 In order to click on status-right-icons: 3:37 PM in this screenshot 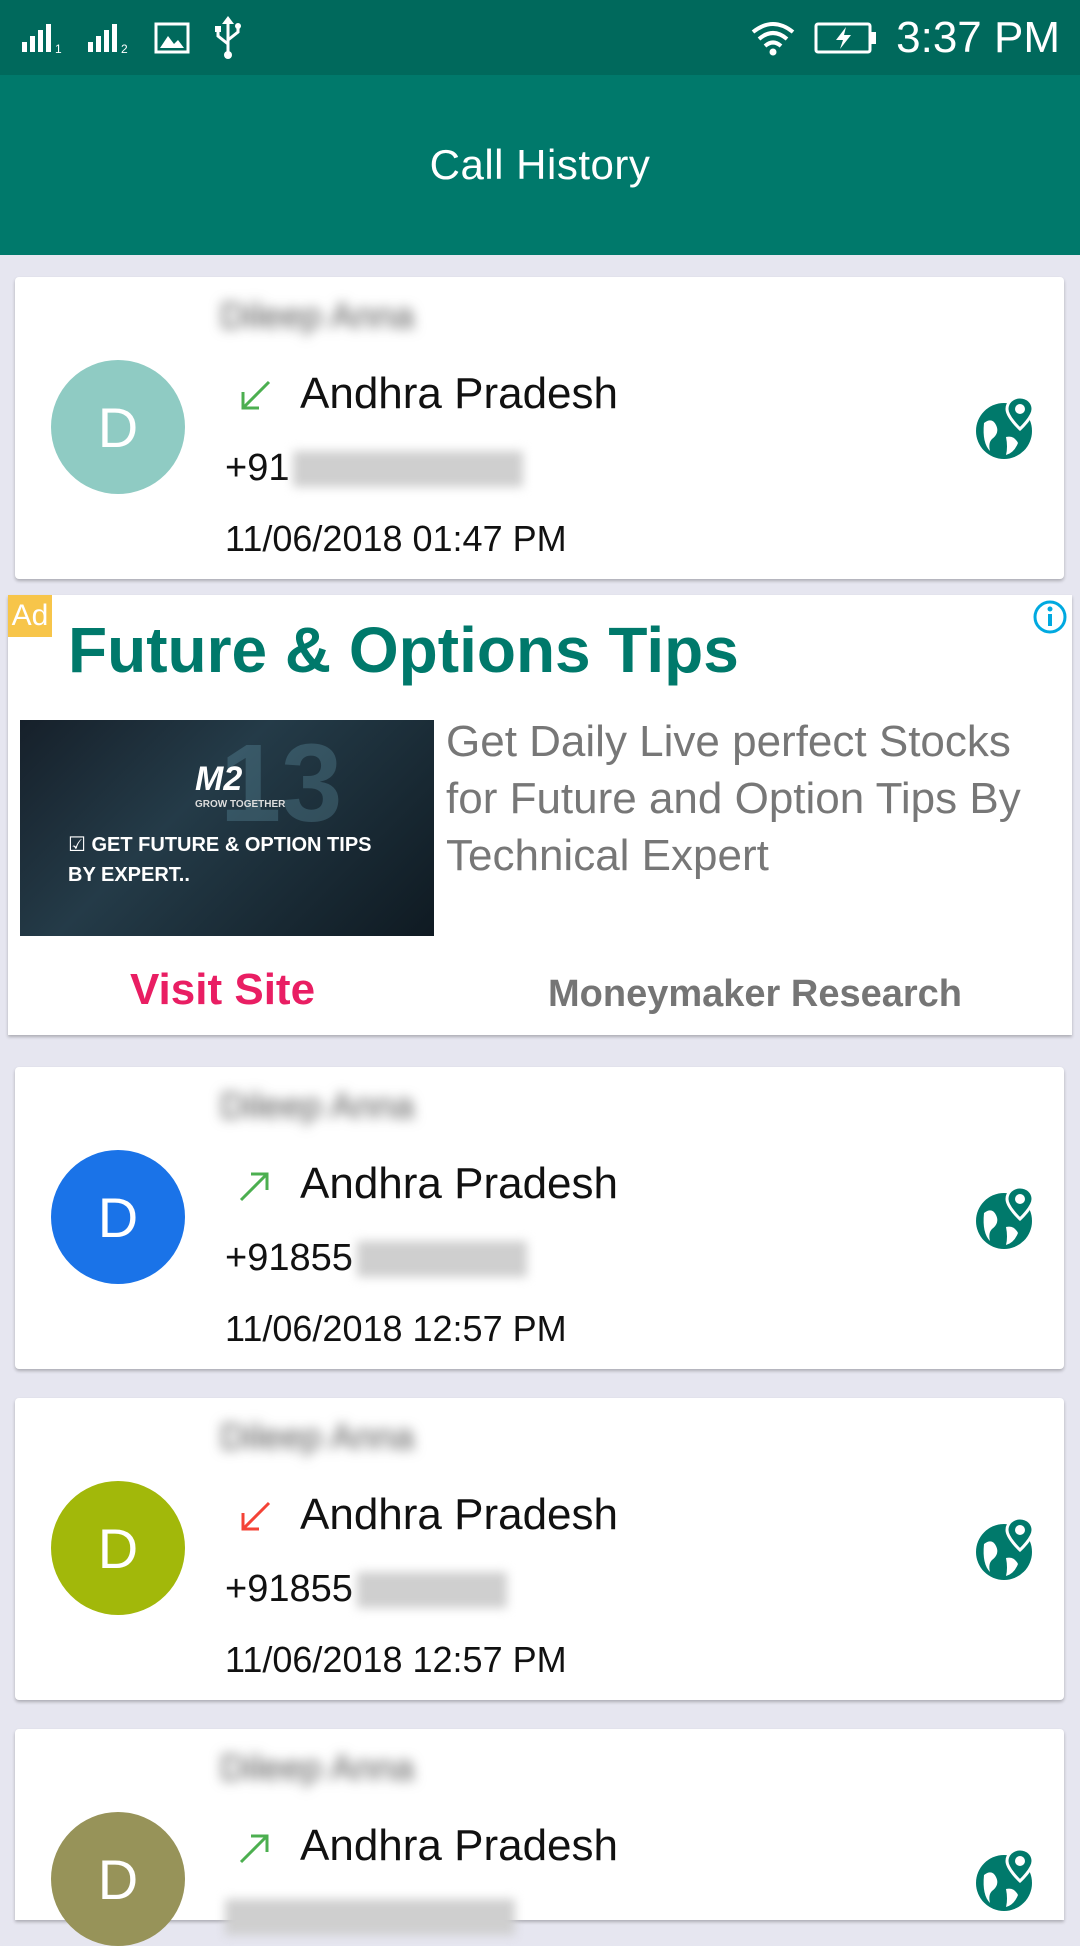, I will do `click(905, 38)`.